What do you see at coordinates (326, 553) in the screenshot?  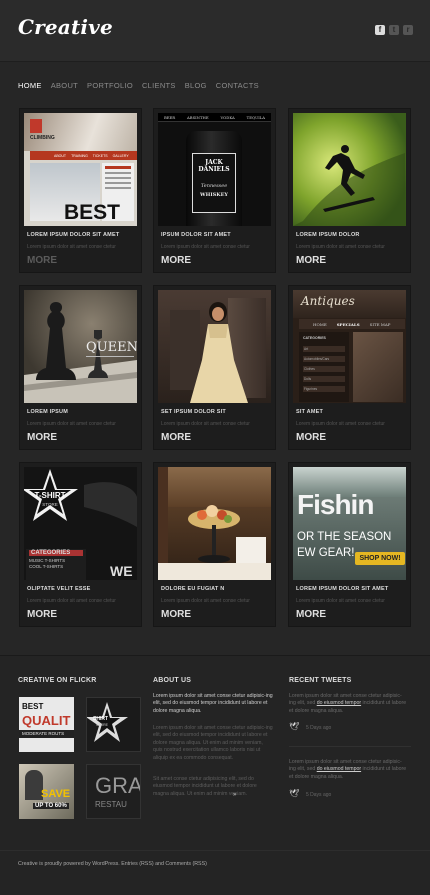 I see `thumb-line: EW GEAR!` at bounding box center [326, 553].